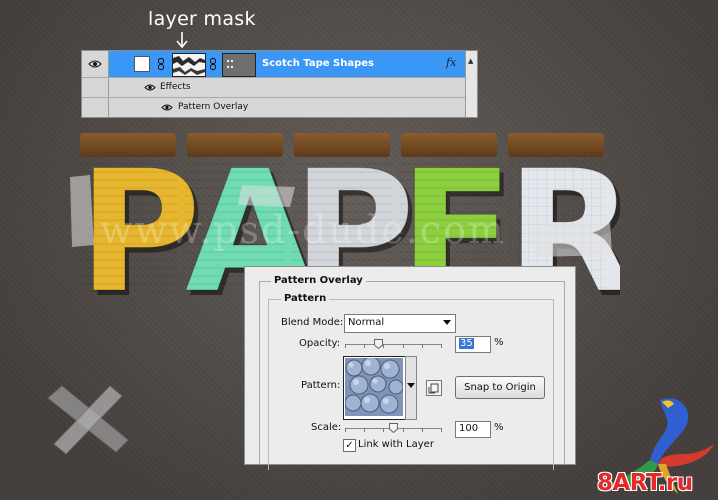 The width and height of the screenshot is (718, 500). I want to click on scale-unit: %, so click(499, 427).